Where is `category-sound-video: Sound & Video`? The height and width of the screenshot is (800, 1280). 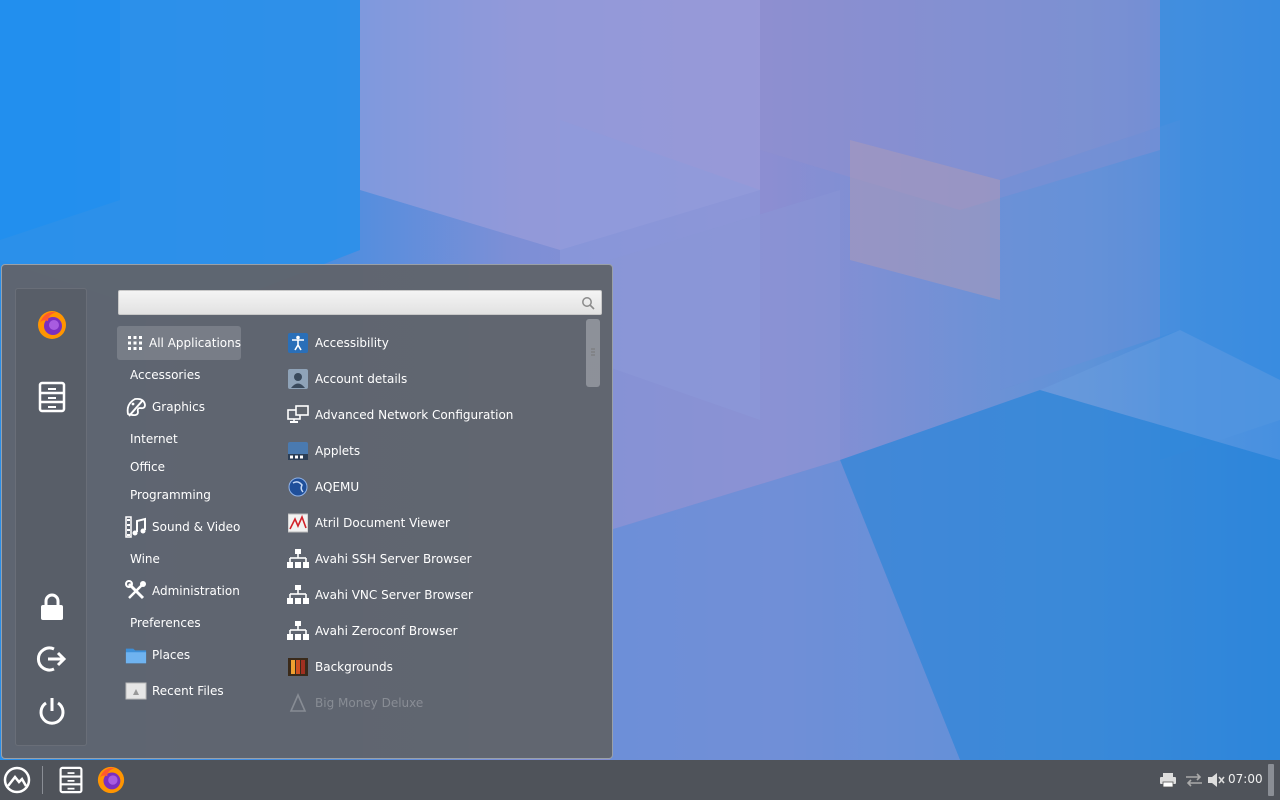 category-sound-video: Sound & Video is located at coordinates (179, 527).